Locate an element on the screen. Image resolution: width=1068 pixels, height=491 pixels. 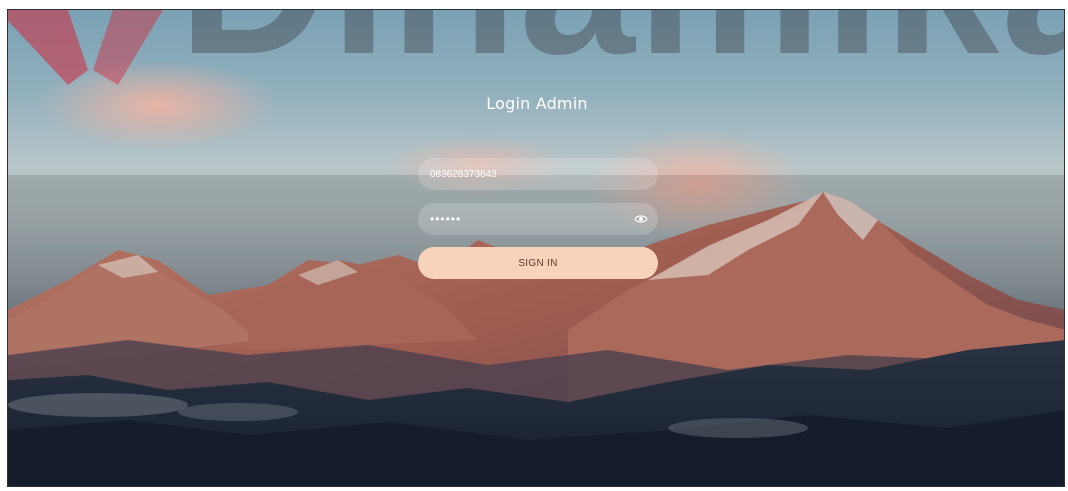
password-input is located at coordinates (530, 219).